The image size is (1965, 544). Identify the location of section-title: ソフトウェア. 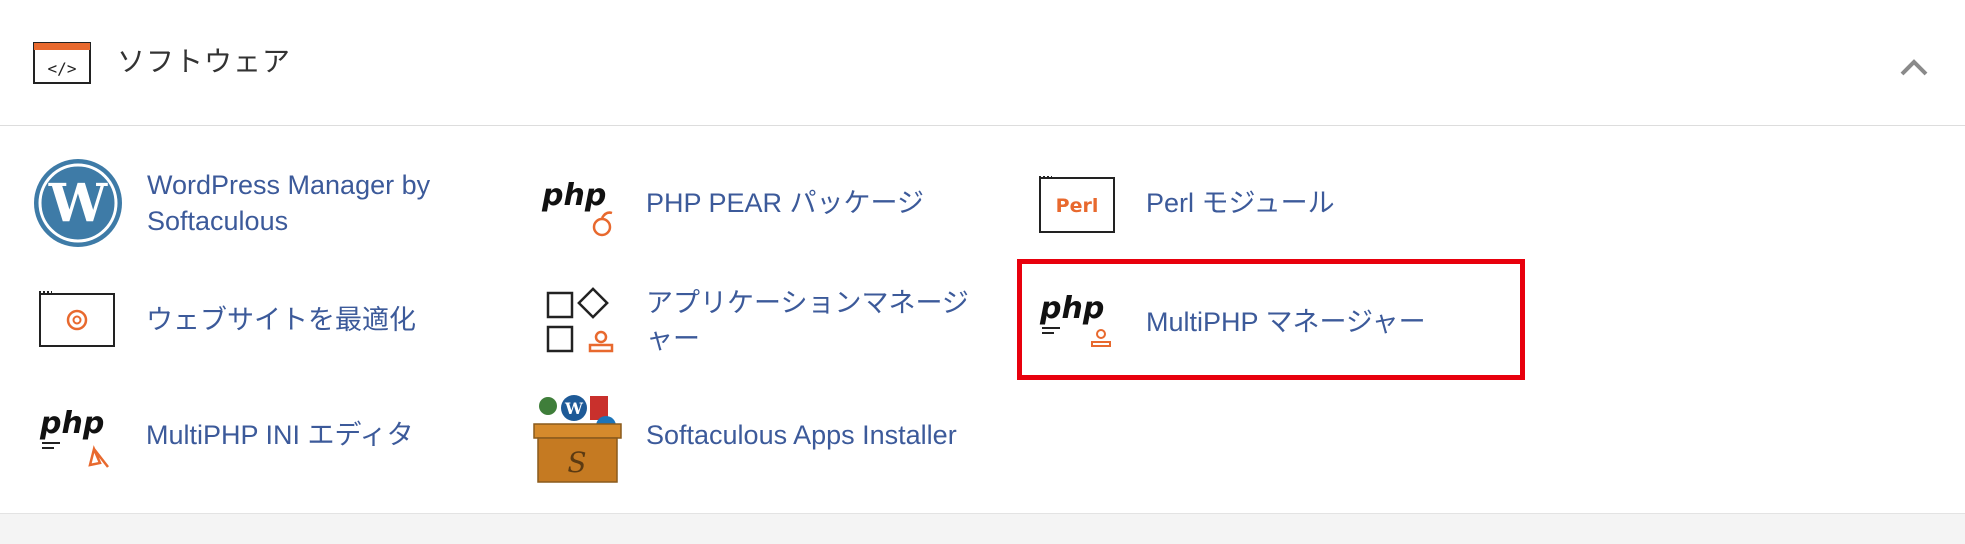
(204, 61).